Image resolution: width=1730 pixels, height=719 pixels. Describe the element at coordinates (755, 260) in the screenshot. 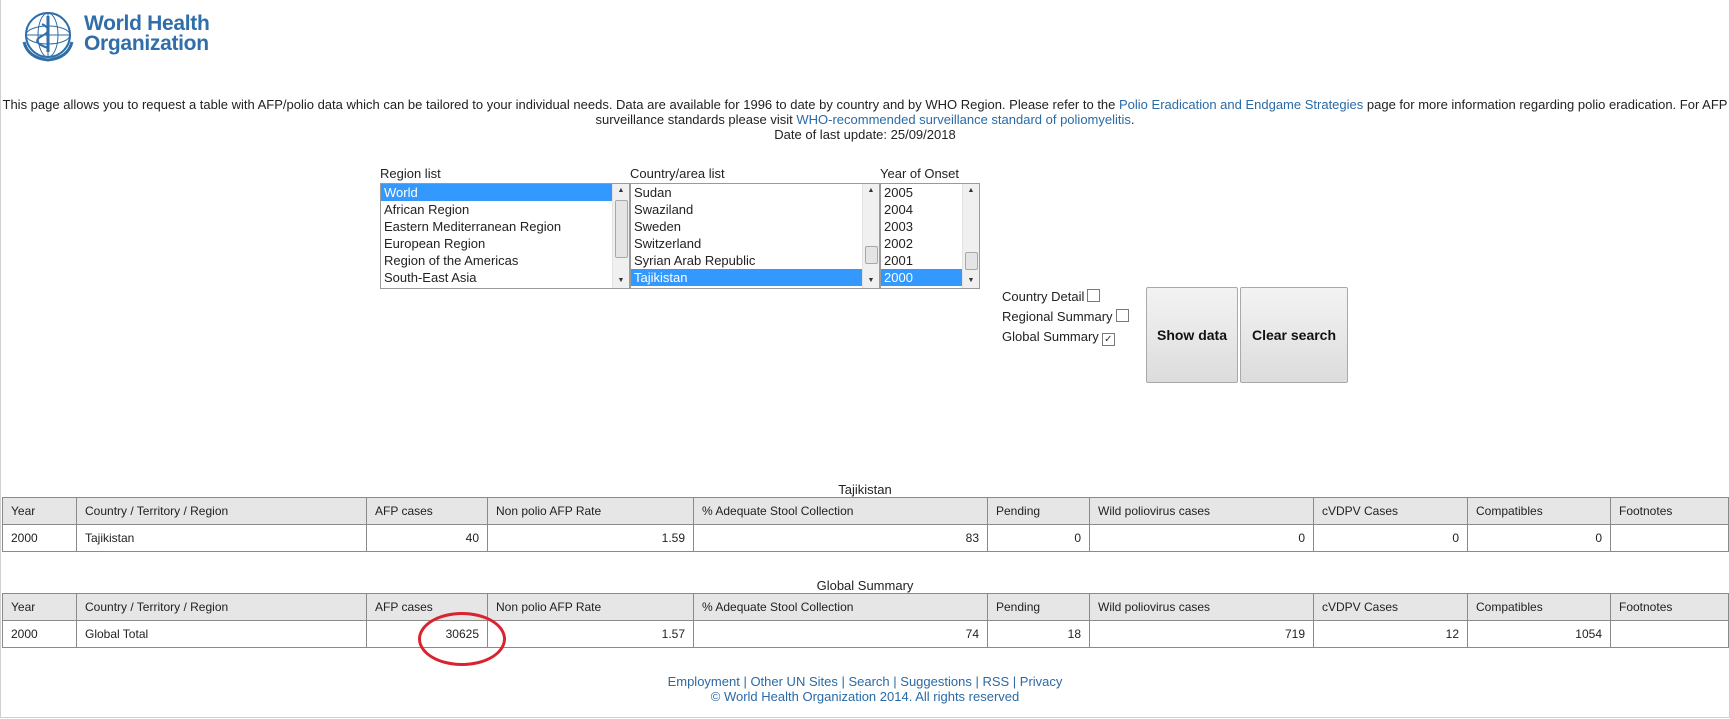

I see `country-option: Syrian Arab Republic` at that location.